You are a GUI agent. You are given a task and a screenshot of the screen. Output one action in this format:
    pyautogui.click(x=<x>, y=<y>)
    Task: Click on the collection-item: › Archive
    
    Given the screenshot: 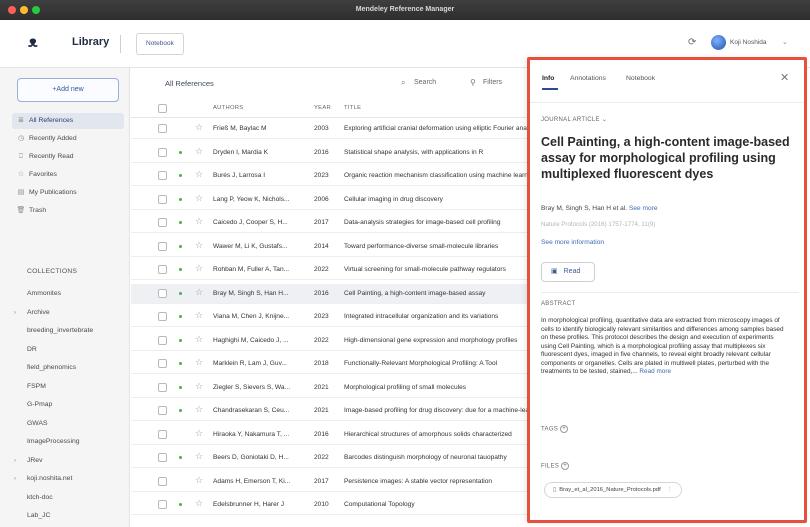 What is the action you would take?
    pyautogui.click(x=64, y=313)
    